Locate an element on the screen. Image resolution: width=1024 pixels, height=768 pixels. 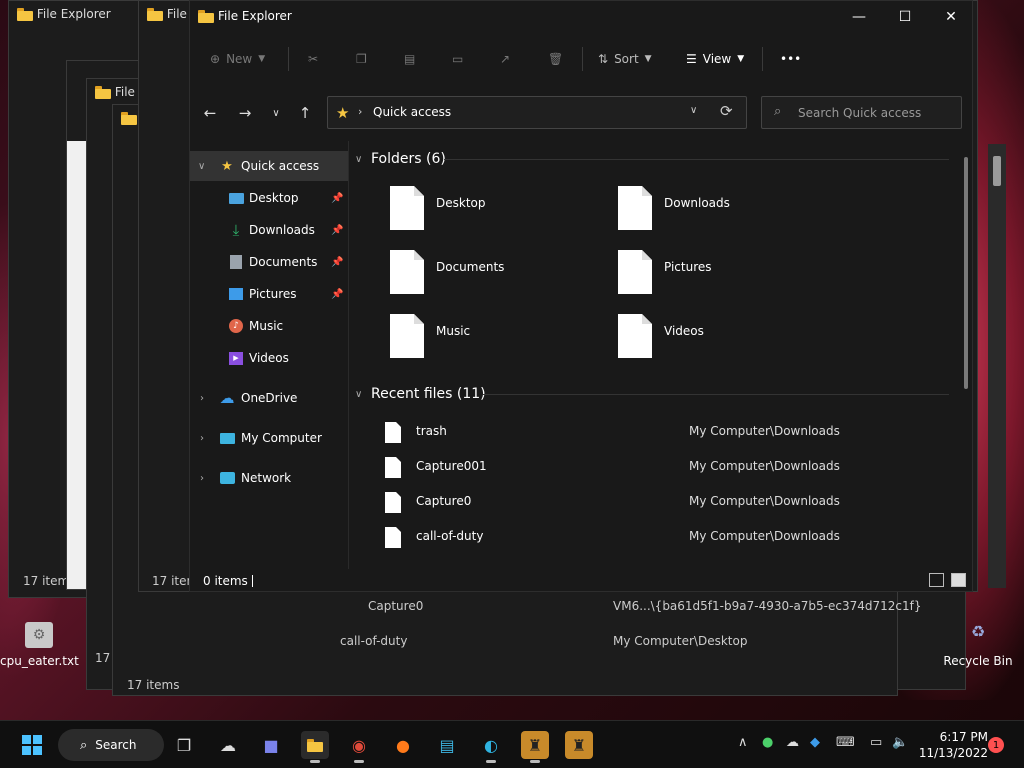
task-view-button: ❐ is located at coordinates (184, 745).